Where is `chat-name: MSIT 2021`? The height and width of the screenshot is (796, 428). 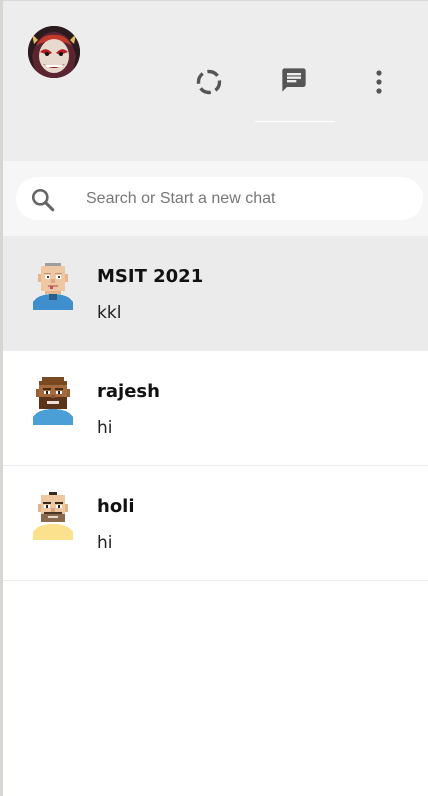
chat-name: MSIT 2021 is located at coordinates (150, 276).